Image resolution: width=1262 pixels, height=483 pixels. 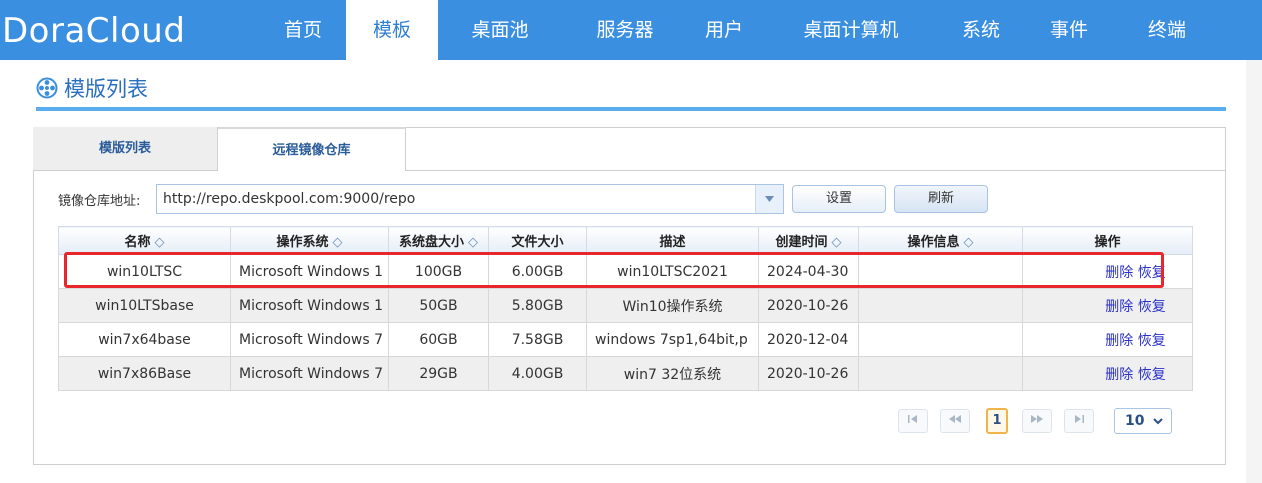 What do you see at coordinates (438, 373) in the screenshot?
I see `cell-disk: 29GB` at bounding box center [438, 373].